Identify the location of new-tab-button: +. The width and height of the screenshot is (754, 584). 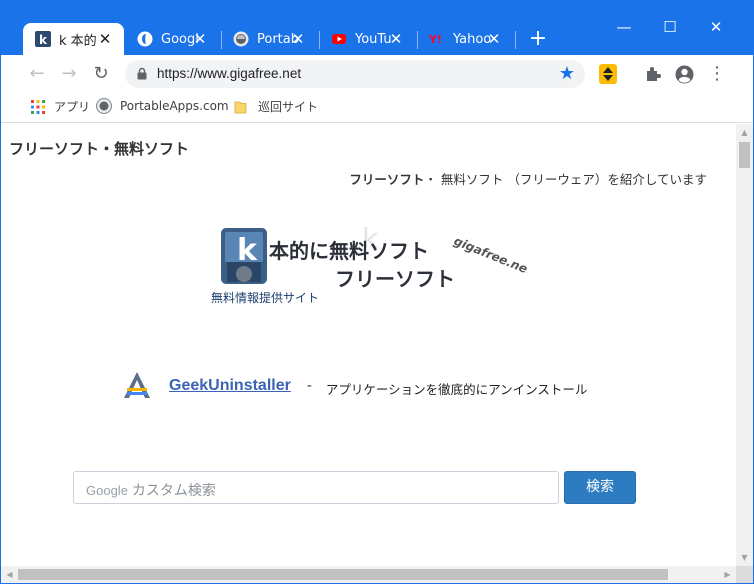
(538, 39).